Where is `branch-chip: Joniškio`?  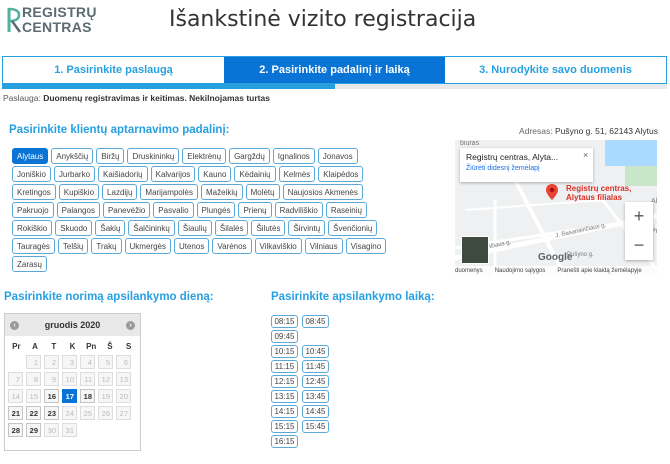
branch-chip: Joniškio is located at coordinates (31, 174).